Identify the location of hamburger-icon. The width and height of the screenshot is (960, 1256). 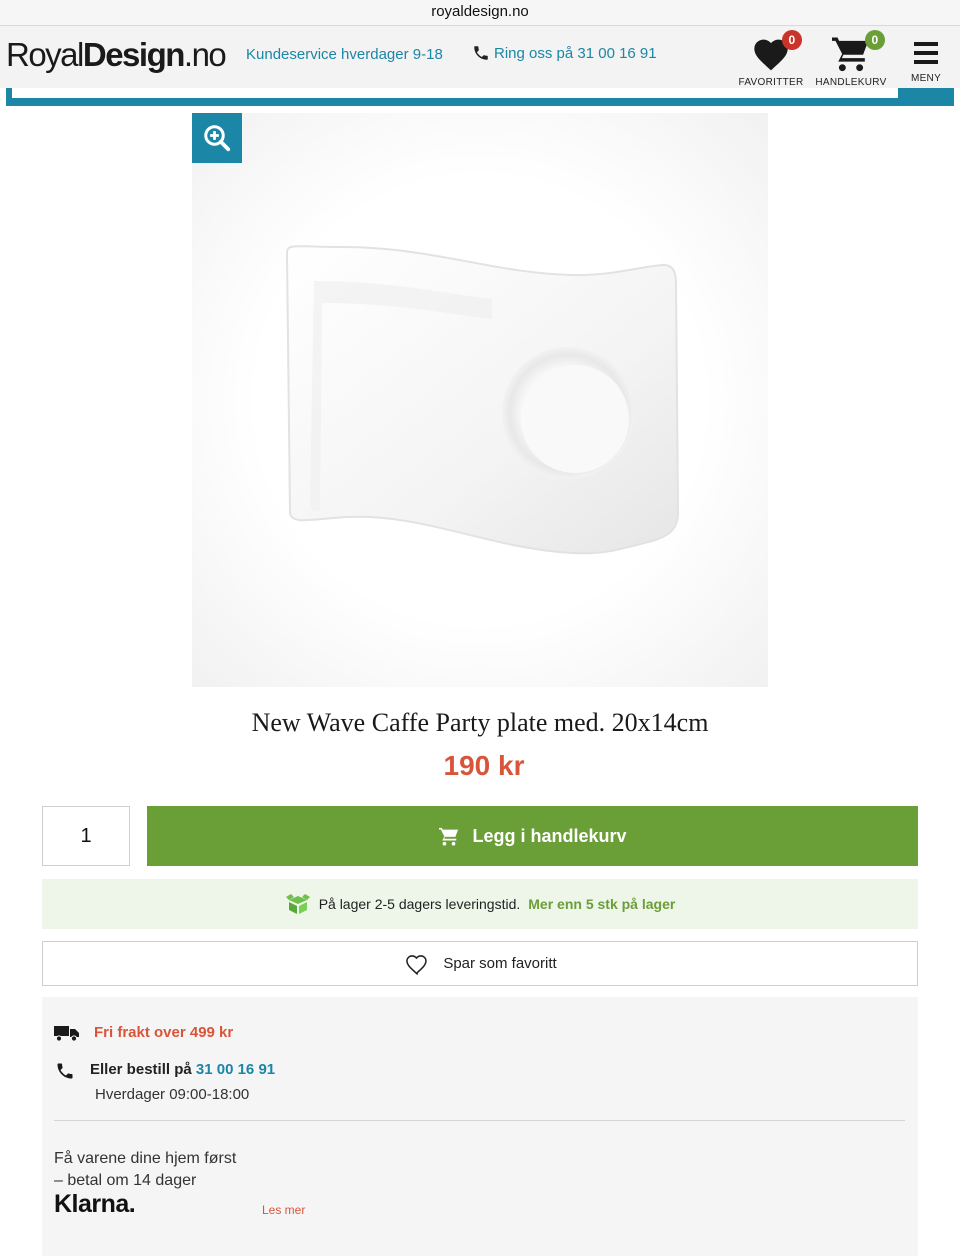
(926, 53).